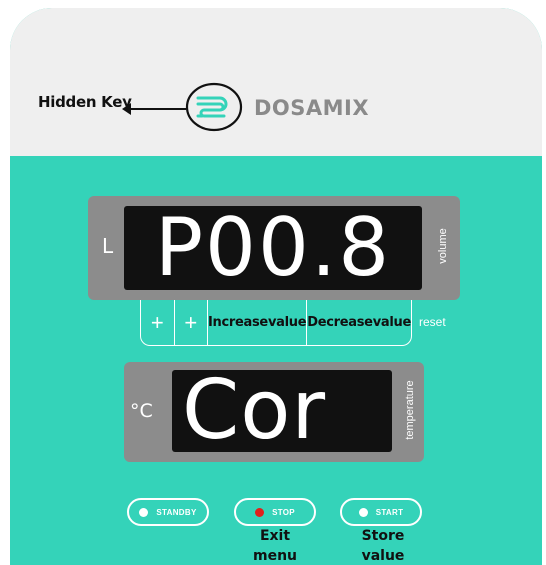  What do you see at coordinates (410, 410) in the screenshot?
I see `temperature-label: temperature` at bounding box center [410, 410].